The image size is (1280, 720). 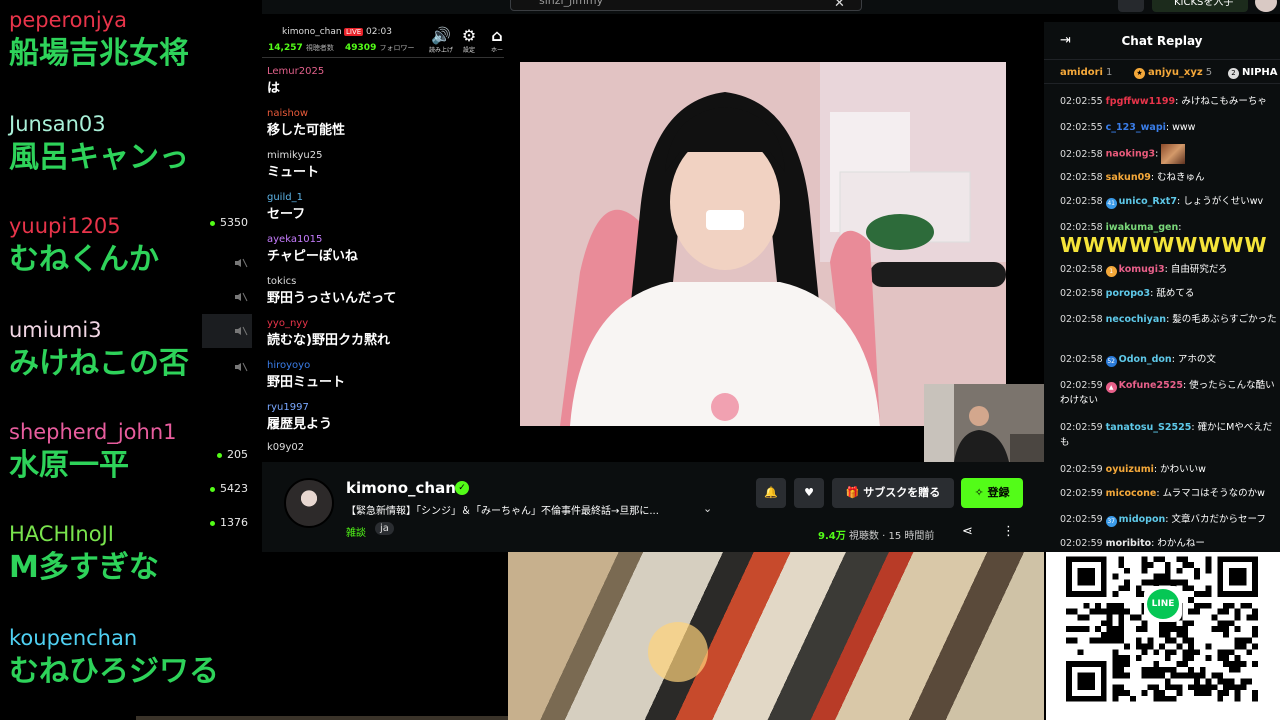 I want to click on chat-username: komugi3, so click(x=1142, y=269).